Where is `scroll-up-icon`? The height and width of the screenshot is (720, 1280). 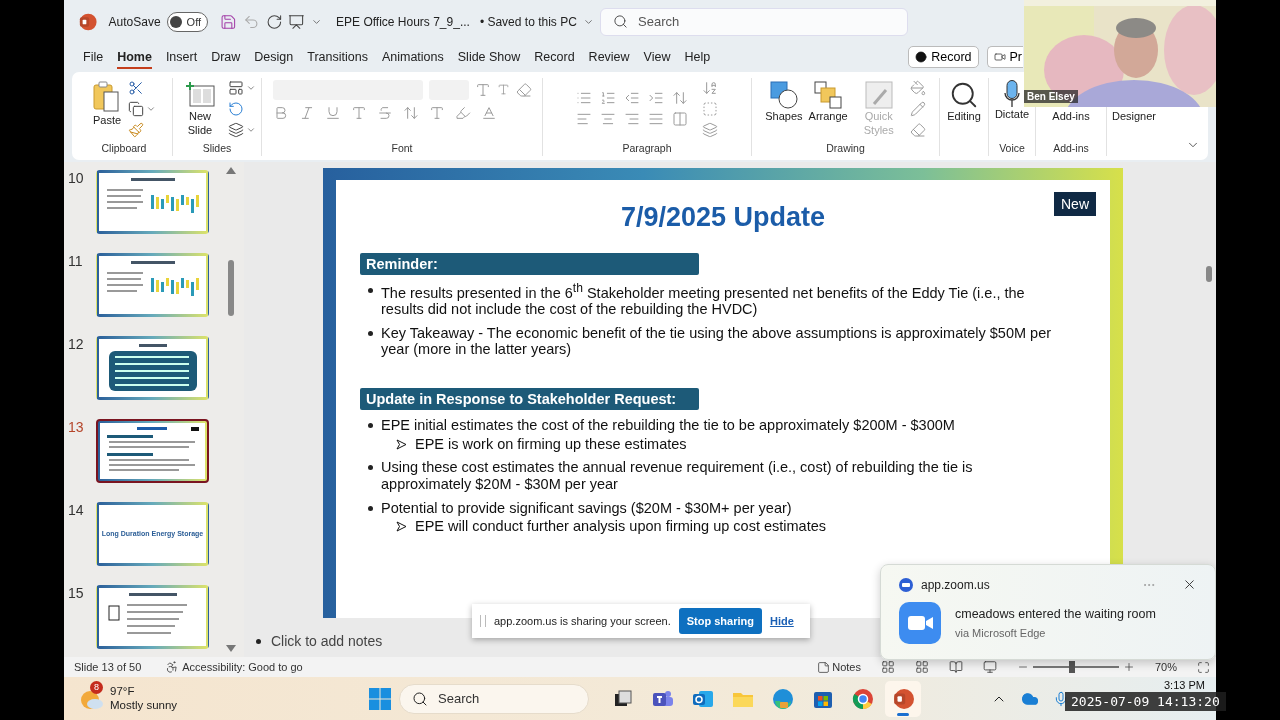
scroll-up-icon is located at coordinates (231, 169).